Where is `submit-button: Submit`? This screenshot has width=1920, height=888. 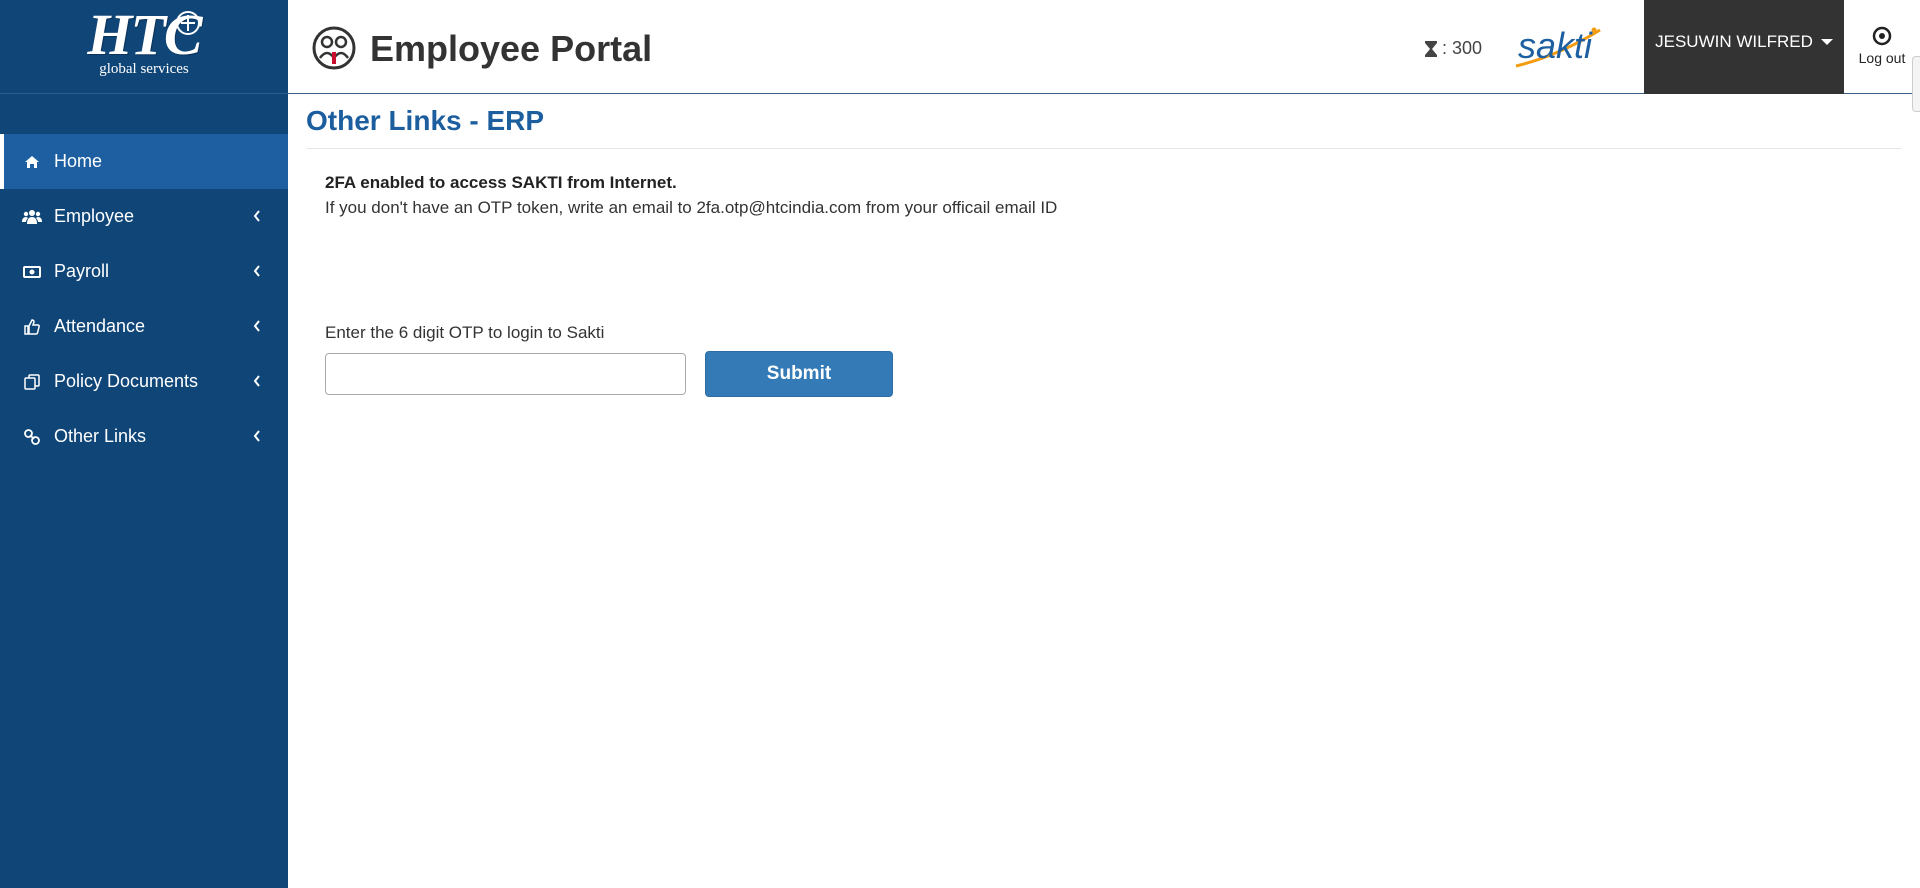 submit-button: Submit is located at coordinates (799, 374).